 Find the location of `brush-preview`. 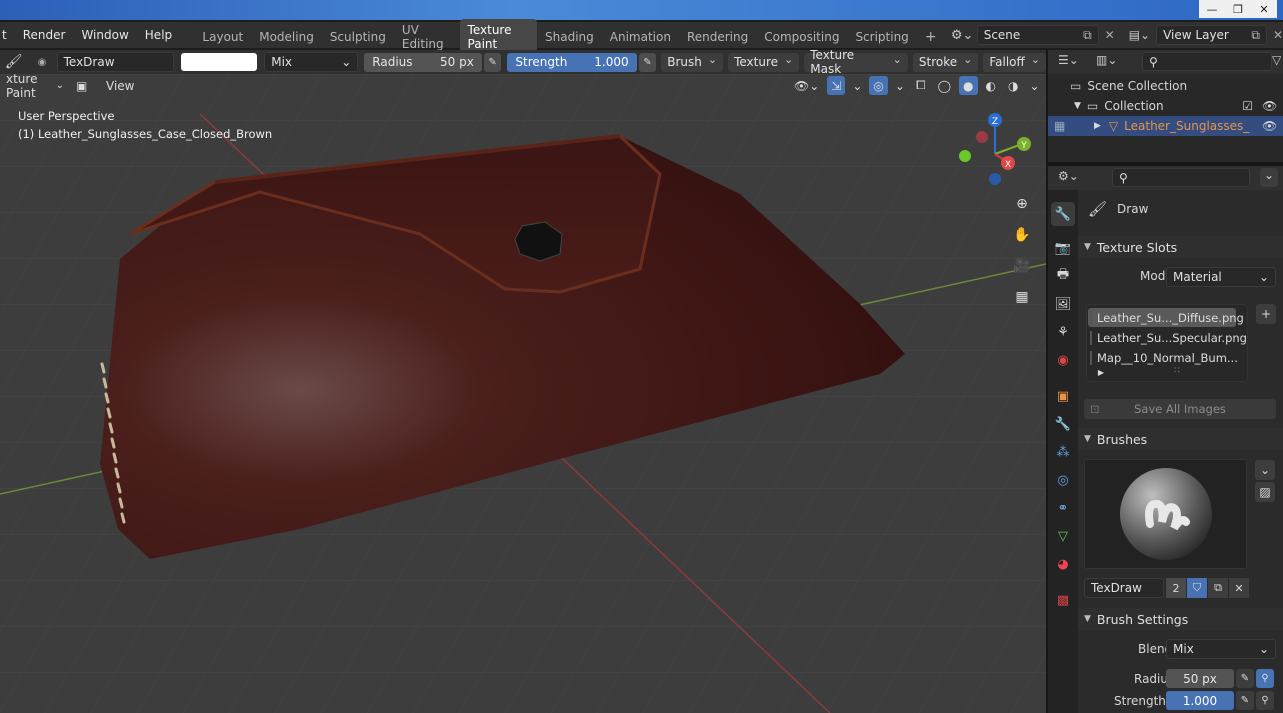

brush-preview is located at coordinates (1165, 514).